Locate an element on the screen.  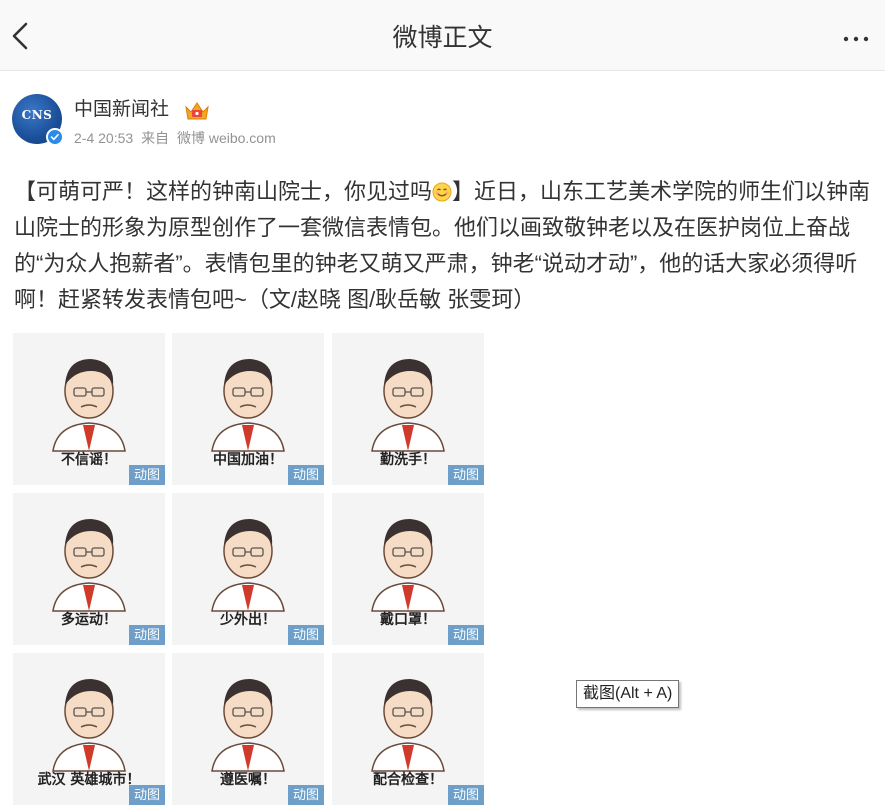
verified-badge-icon is located at coordinates (55, 137).